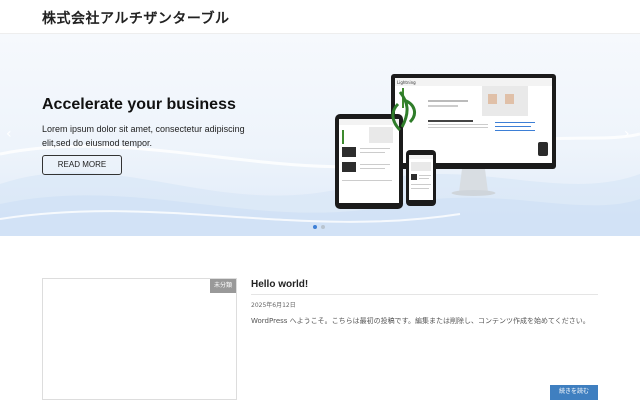 The image size is (640, 400). Describe the element at coordinates (424, 294) in the screenshot. I see `post-divider` at that location.